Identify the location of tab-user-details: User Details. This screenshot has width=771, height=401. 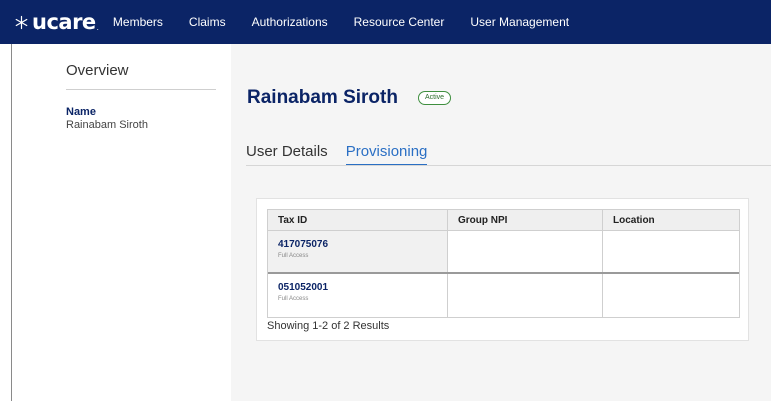
(287, 154).